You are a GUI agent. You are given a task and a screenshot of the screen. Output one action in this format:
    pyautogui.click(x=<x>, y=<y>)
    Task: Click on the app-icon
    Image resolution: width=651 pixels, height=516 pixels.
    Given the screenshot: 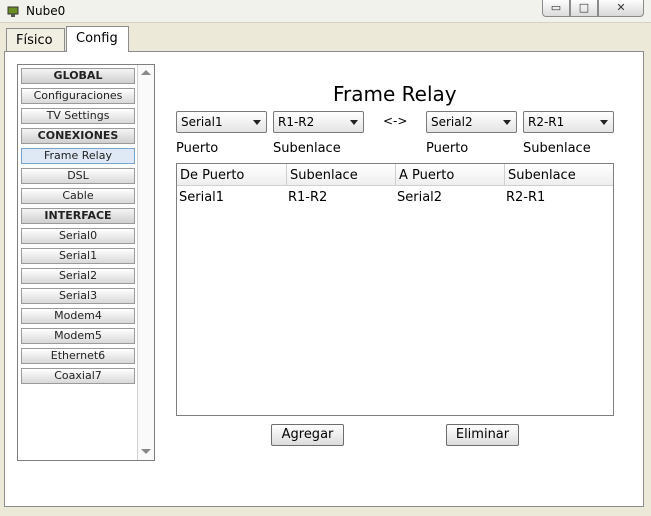 What is the action you would take?
    pyautogui.click(x=13, y=11)
    